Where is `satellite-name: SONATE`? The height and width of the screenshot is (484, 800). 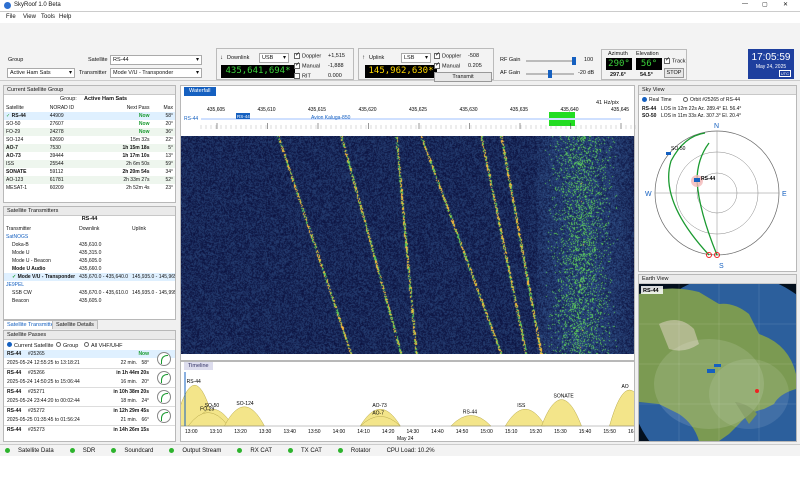 satellite-name: SONATE is located at coordinates (16, 172).